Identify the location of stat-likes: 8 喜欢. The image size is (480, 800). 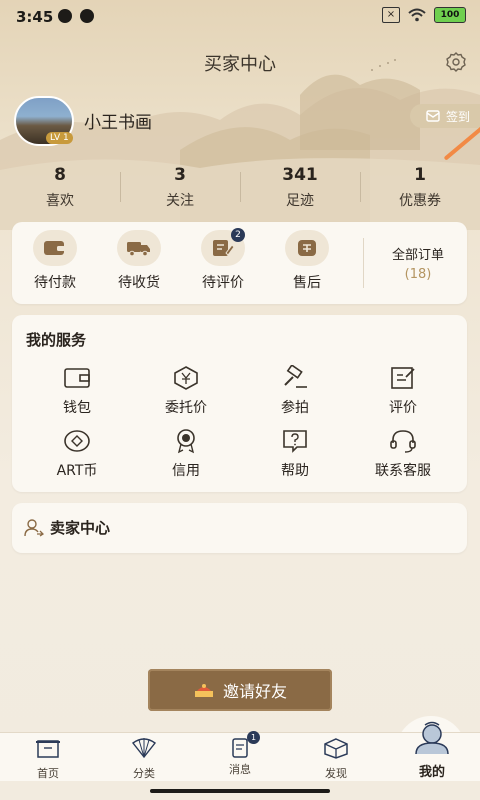
(60, 190).